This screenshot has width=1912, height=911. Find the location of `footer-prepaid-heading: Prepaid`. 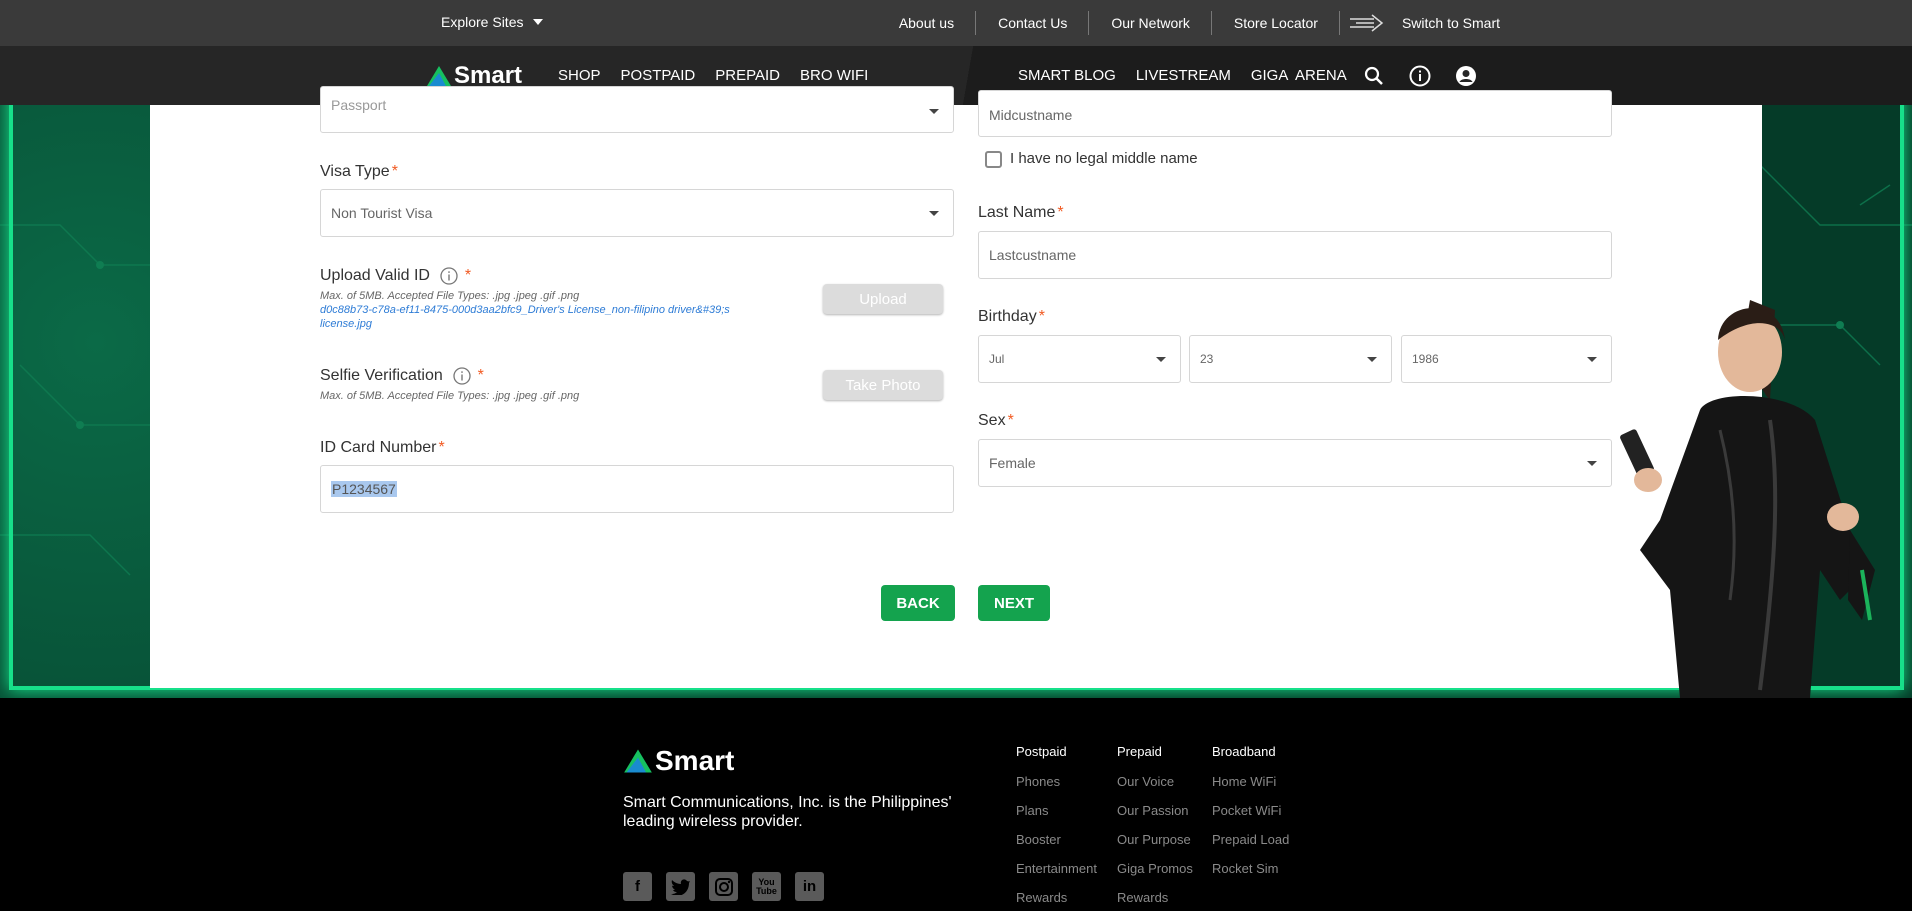

footer-prepaid-heading: Prepaid is located at coordinates (1139, 751).